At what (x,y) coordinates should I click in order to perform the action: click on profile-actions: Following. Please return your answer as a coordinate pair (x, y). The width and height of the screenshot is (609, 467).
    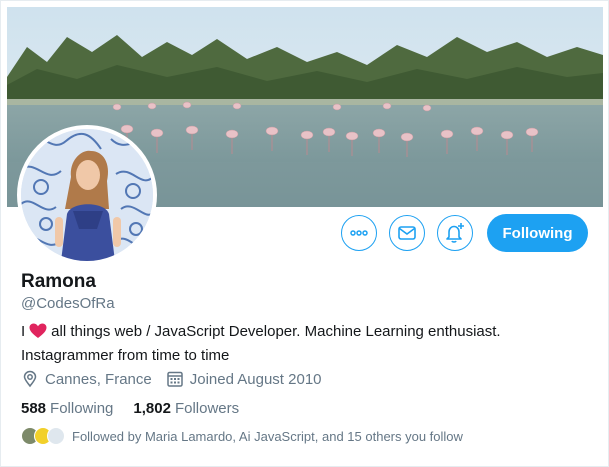
    Looking at the image, I should click on (464, 233).